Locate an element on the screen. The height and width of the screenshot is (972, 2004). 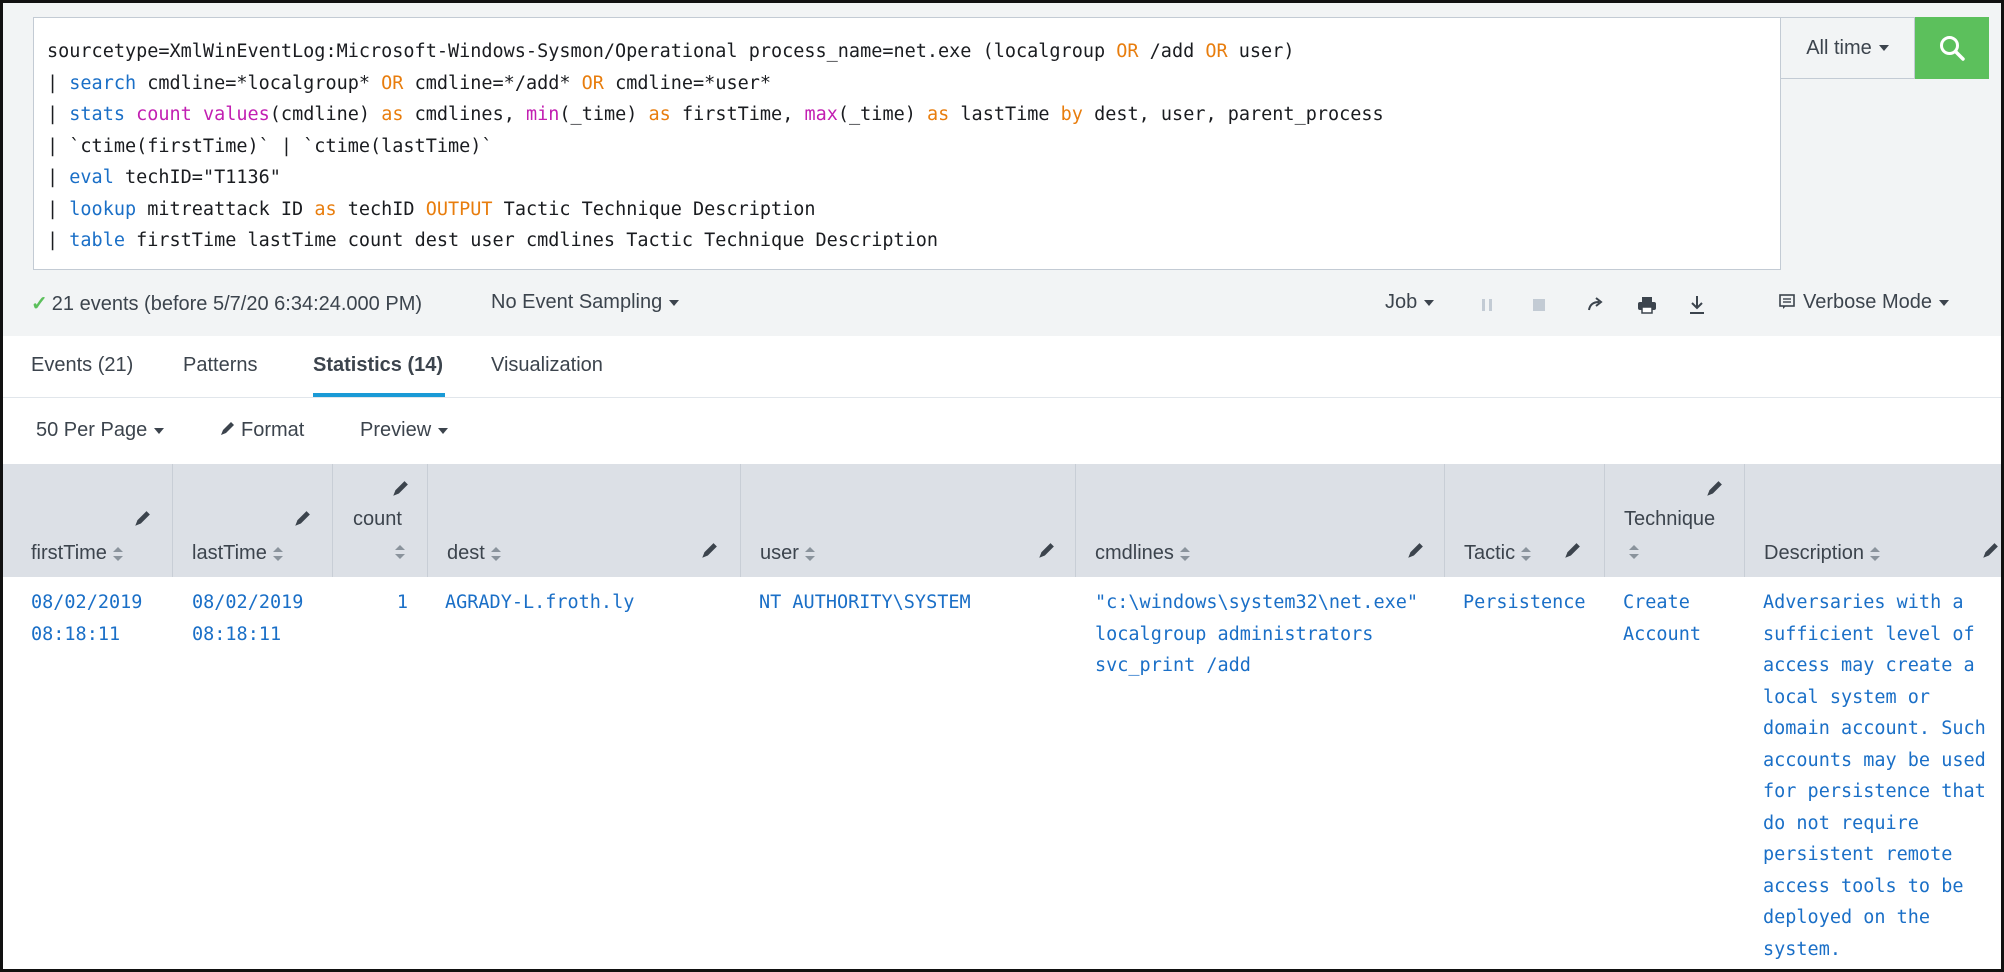
column-header-firstTime: firstTime is located at coordinates (88, 520).